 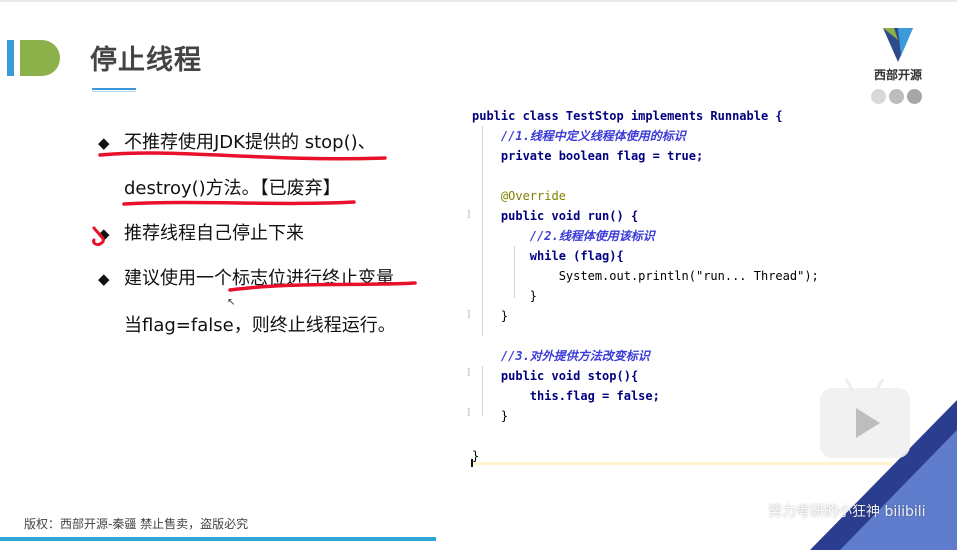 What do you see at coordinates (555, 216) in the screenshot?
I see `code-line: public void run() {` at bounding box center [555, 216].